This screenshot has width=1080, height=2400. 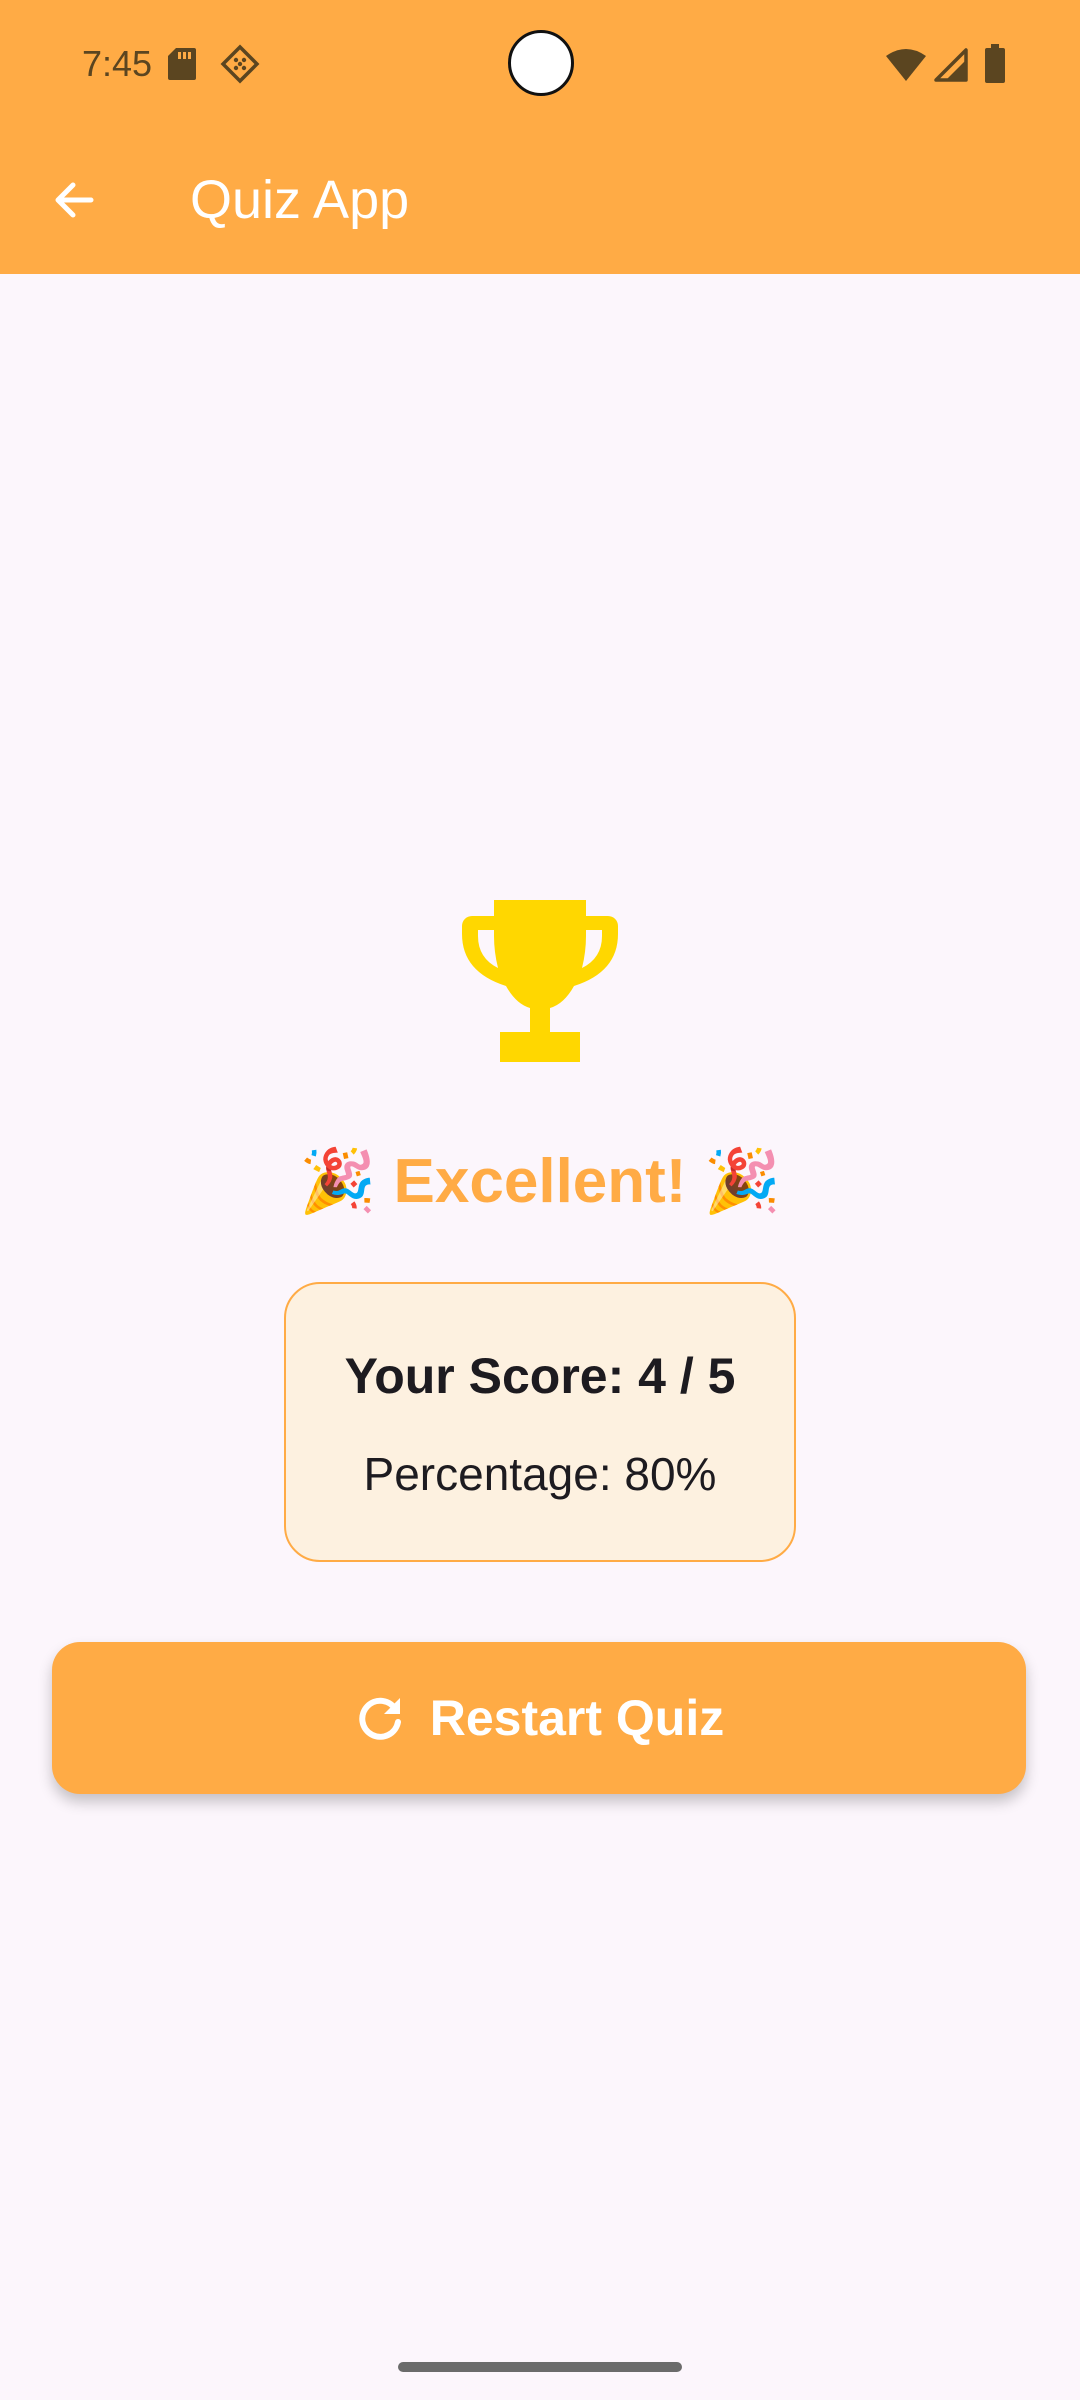 I want to click on top-app-area: 7:45 Quiz App, so click(x=540, y=137).